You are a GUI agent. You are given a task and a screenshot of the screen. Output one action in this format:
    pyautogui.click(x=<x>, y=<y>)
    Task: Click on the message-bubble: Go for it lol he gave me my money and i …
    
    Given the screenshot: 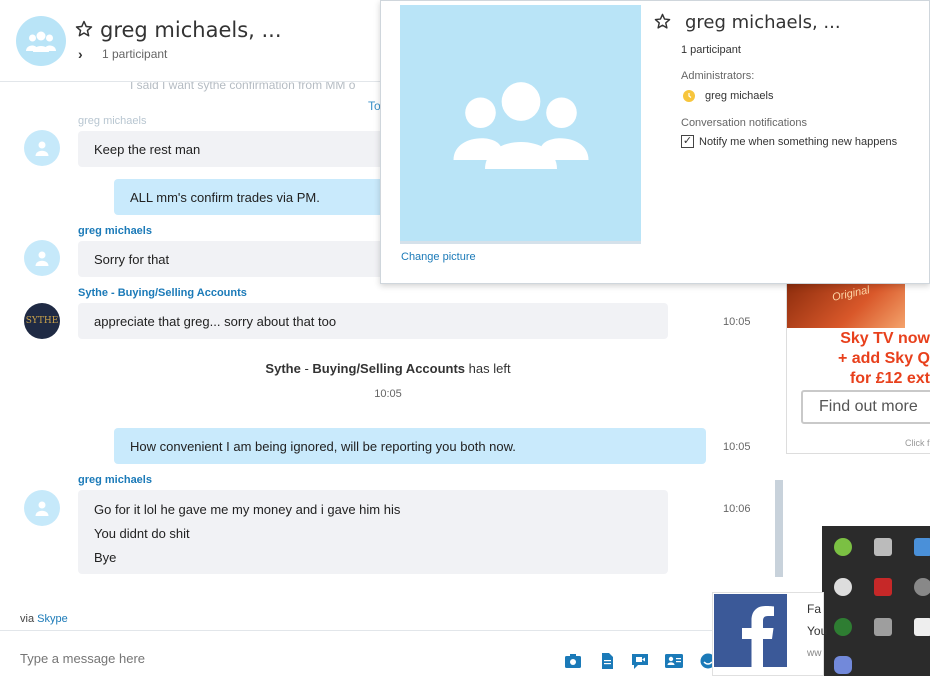 What is the action you would take?
    pyautogui.click(x=373, y=532)
    